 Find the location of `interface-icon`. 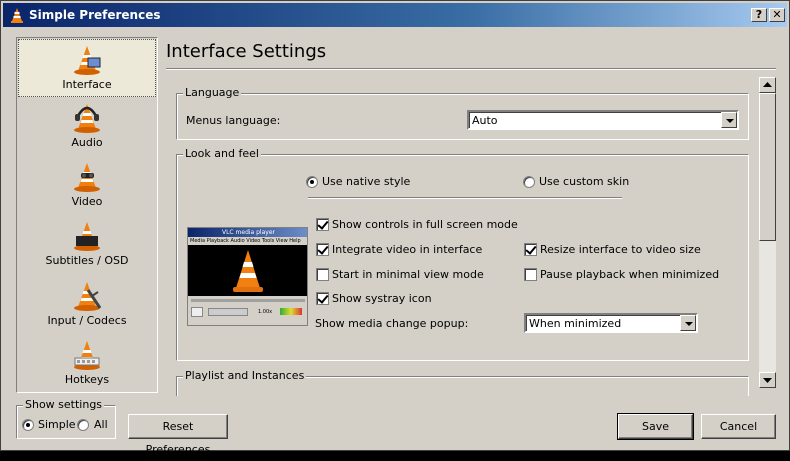

interface-icon is located at coordinates (87, 60).